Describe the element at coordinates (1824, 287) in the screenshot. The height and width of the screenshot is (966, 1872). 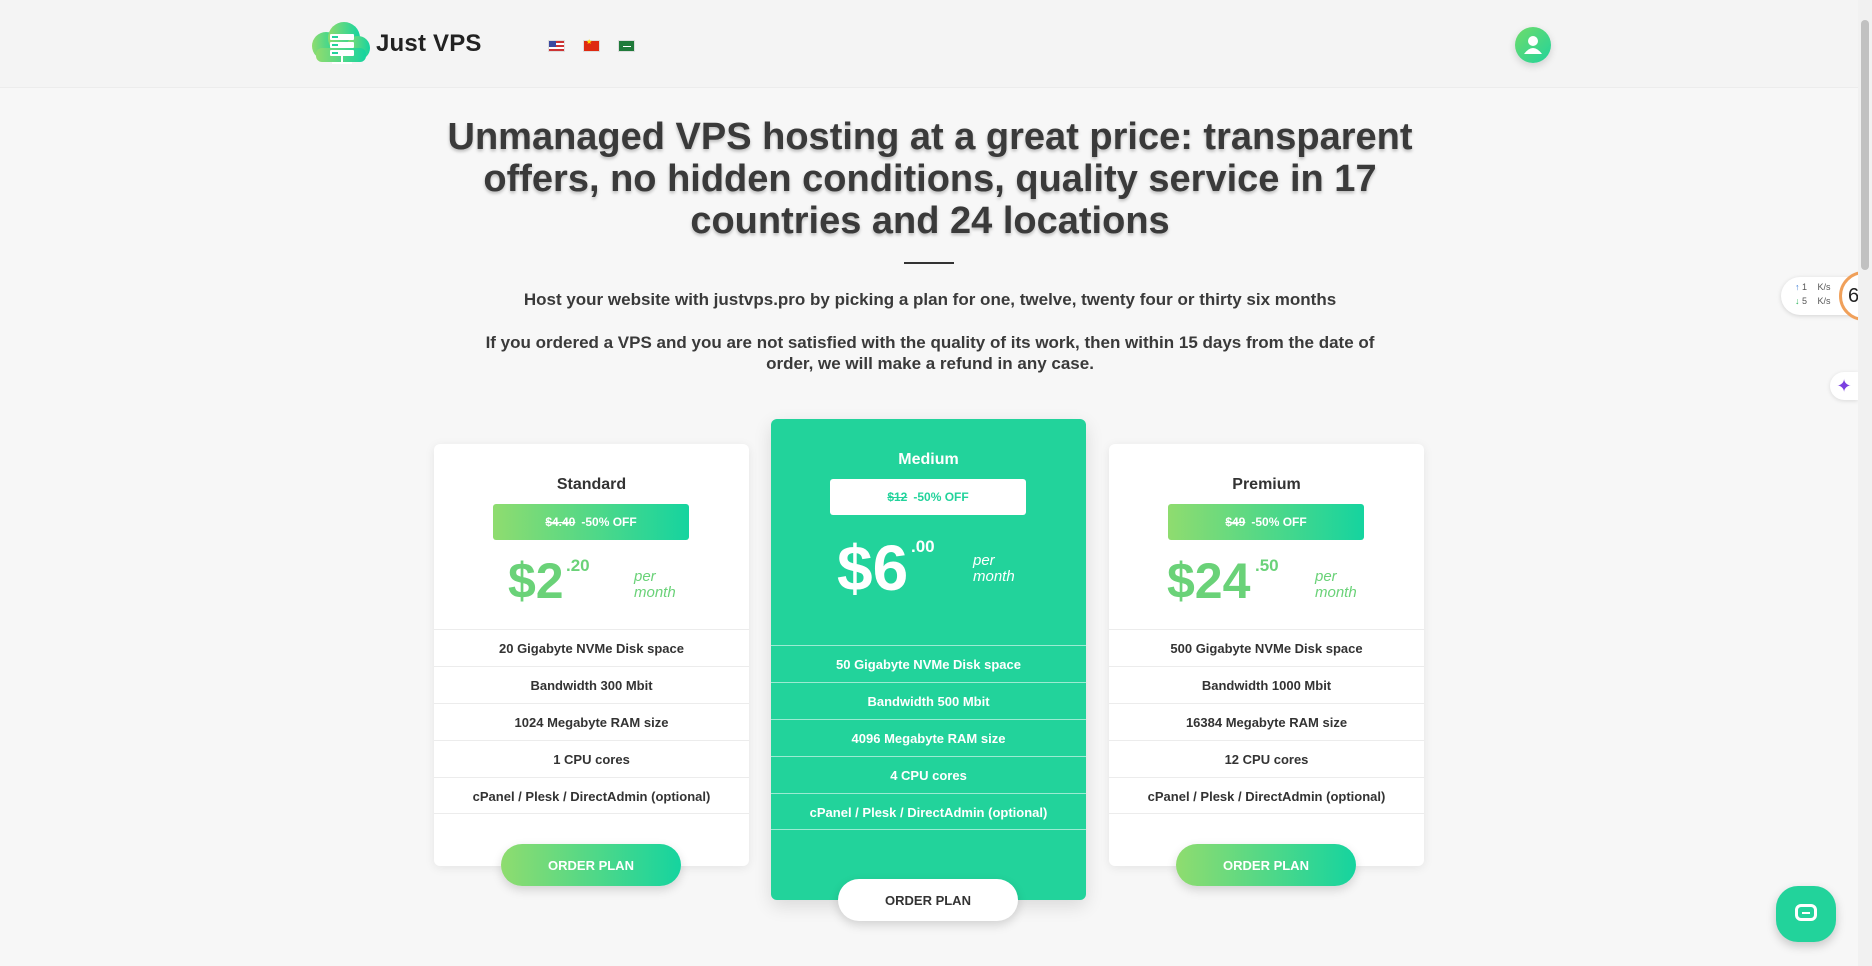
I see `upload-unit: K/s` at that location.